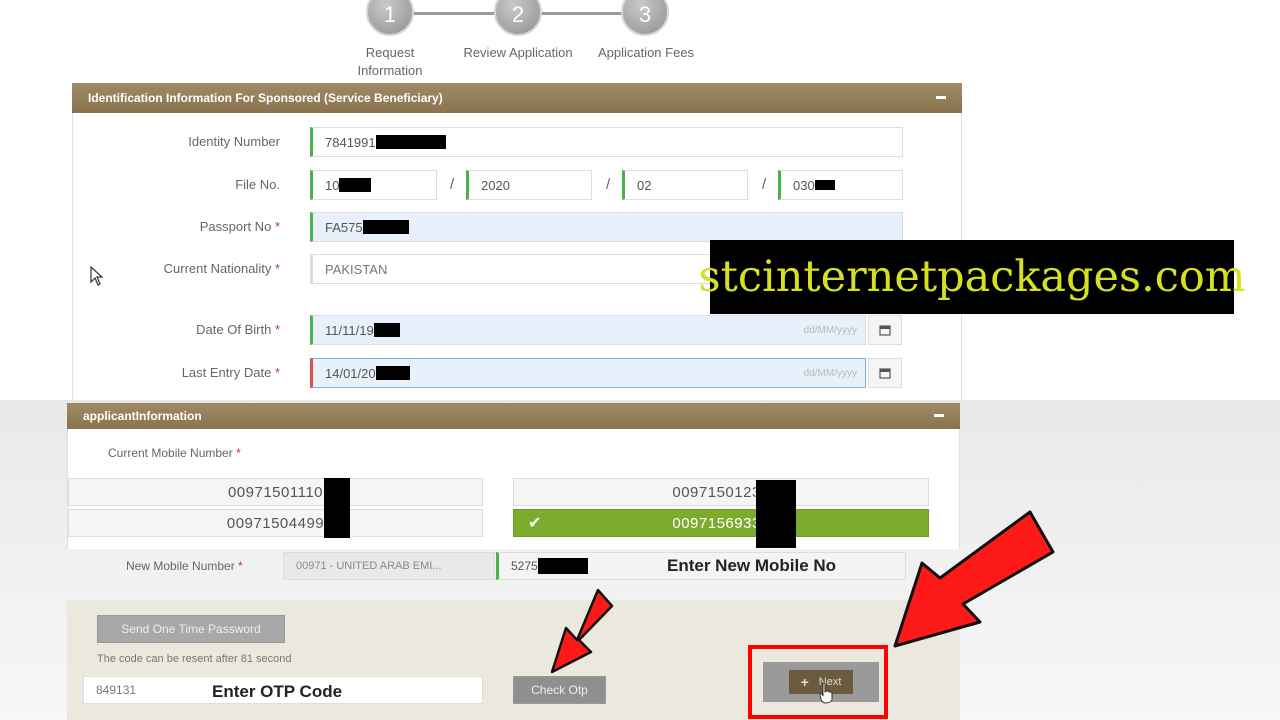 Image resolution: width=1280 pixels, height=720 pixels. What do you see at coordinates (180, 329) in the screenshot?
I see `dob-label: Date Of Birth *` at bounding box center [180, 329].